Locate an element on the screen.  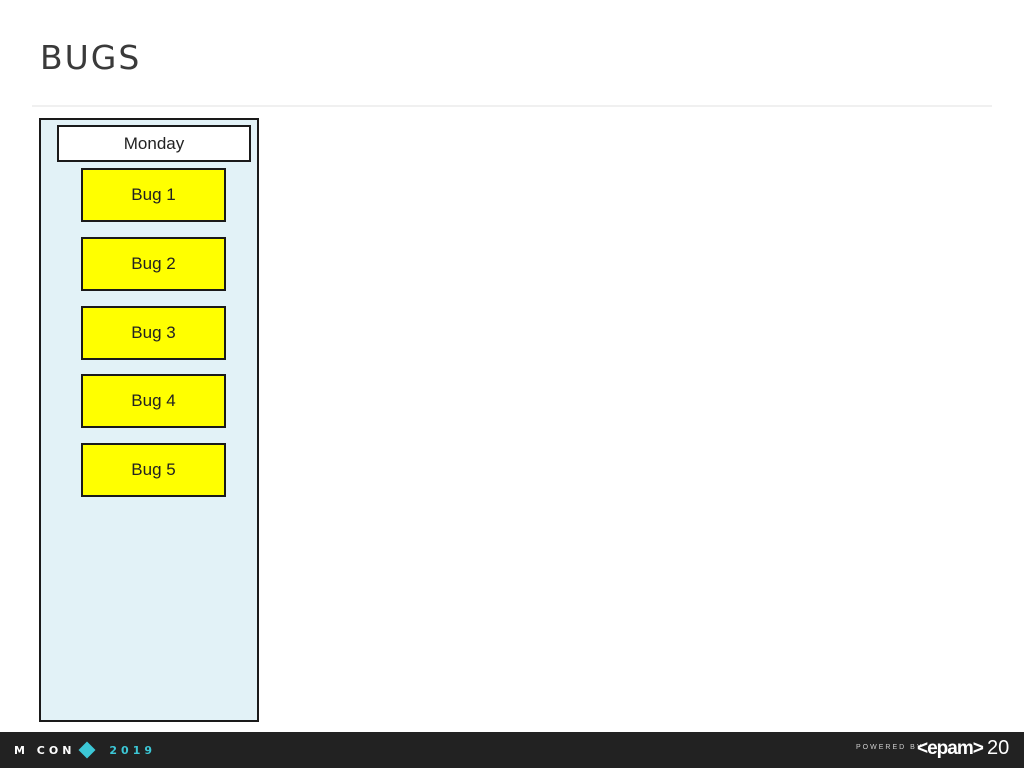
page-number: 20 is located at coordinates (998, 748).